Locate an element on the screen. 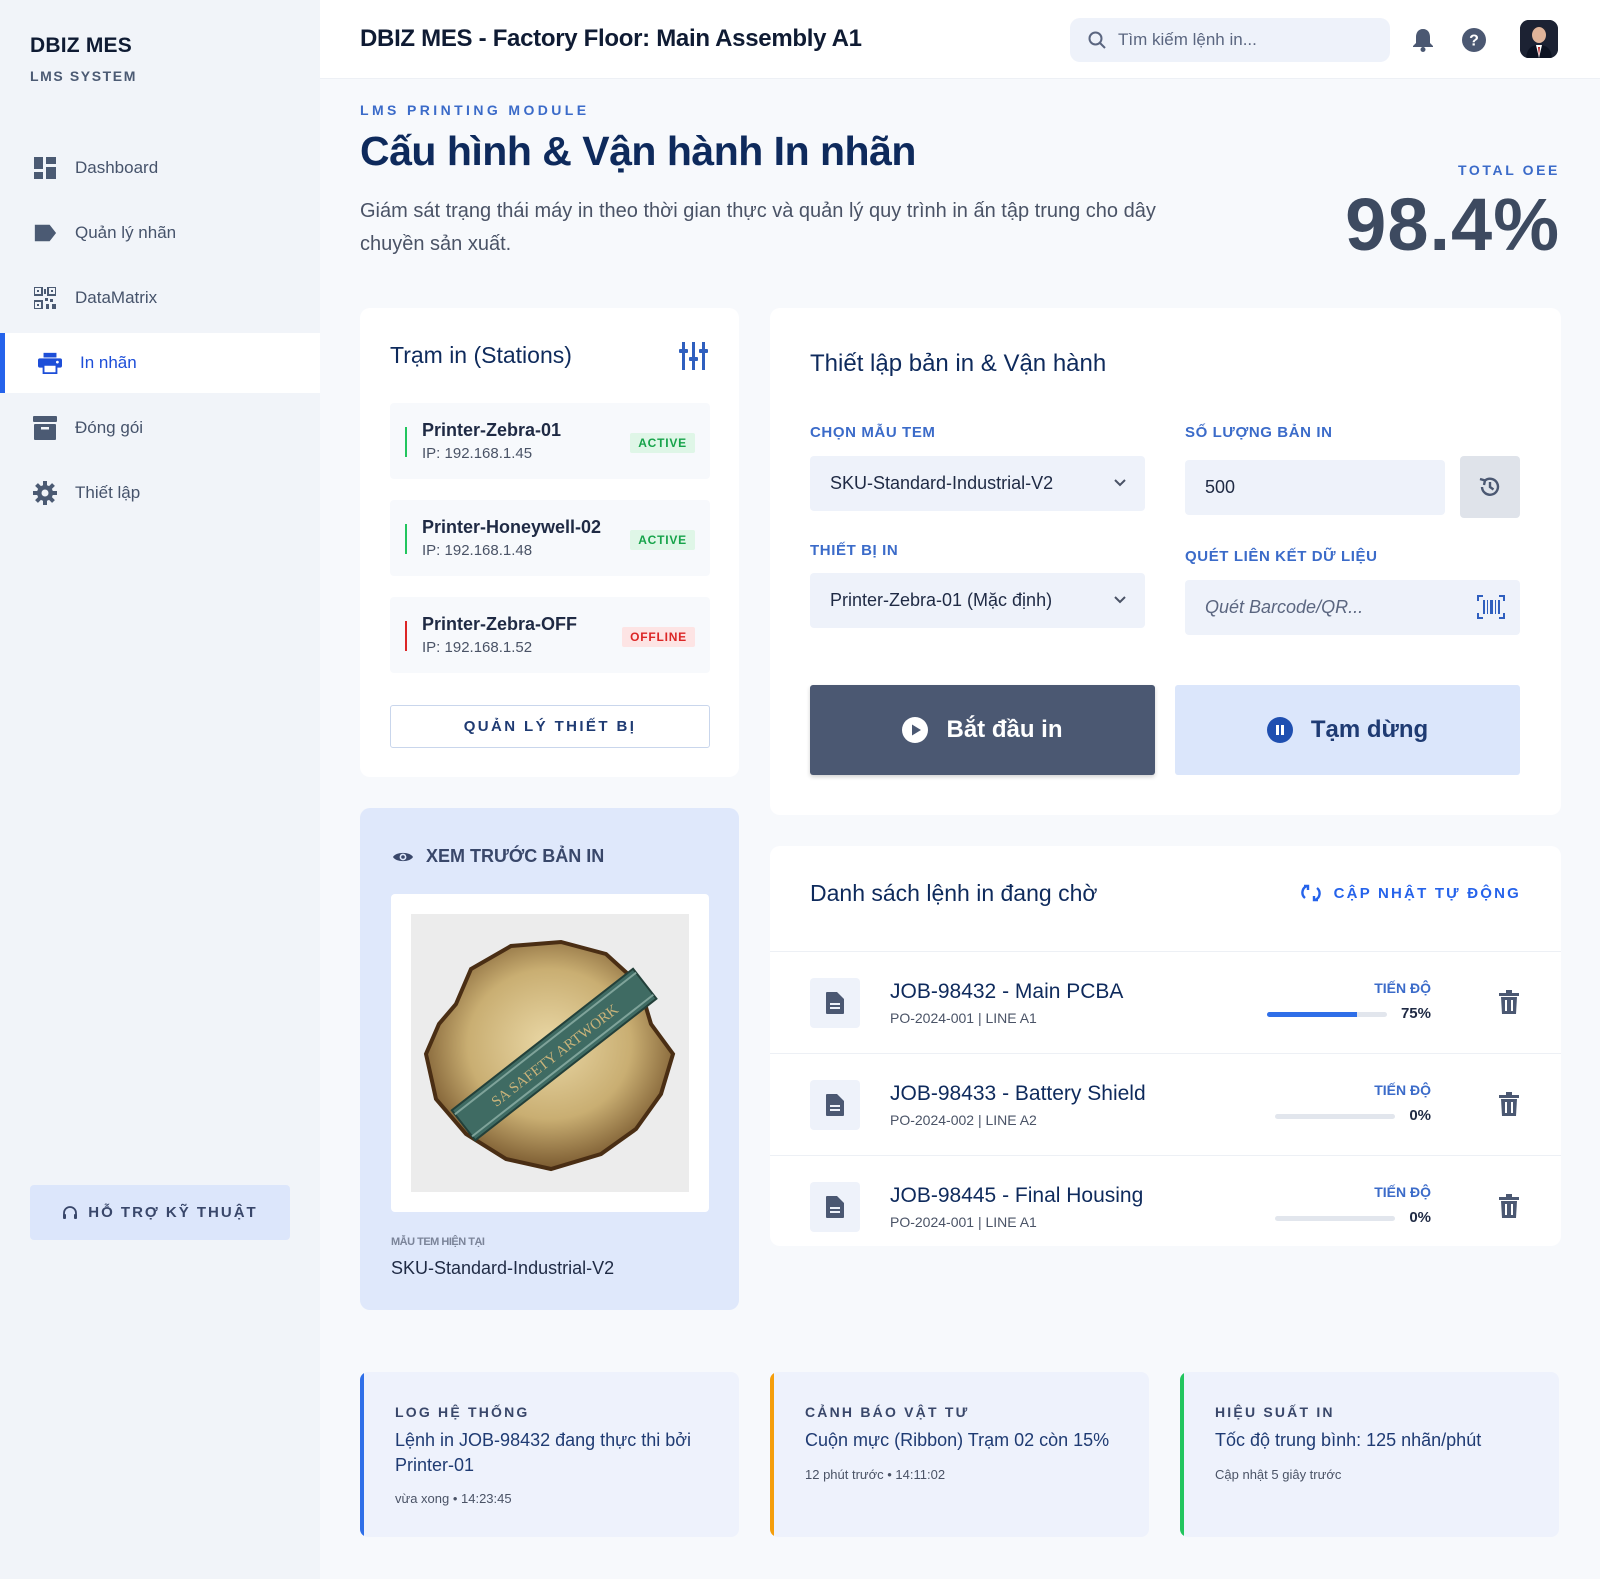 Image resolution: width=1600 pixels, height=1579 pixels. progress-percent: 75% is located at coordinates (1415, 1013).